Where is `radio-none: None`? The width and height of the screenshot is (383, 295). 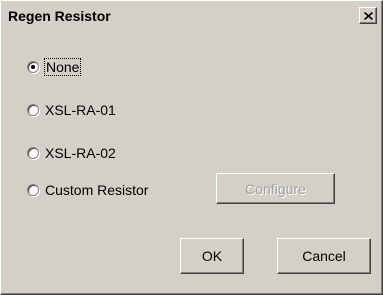 radio-none: None is located at coordinates (54, 67).